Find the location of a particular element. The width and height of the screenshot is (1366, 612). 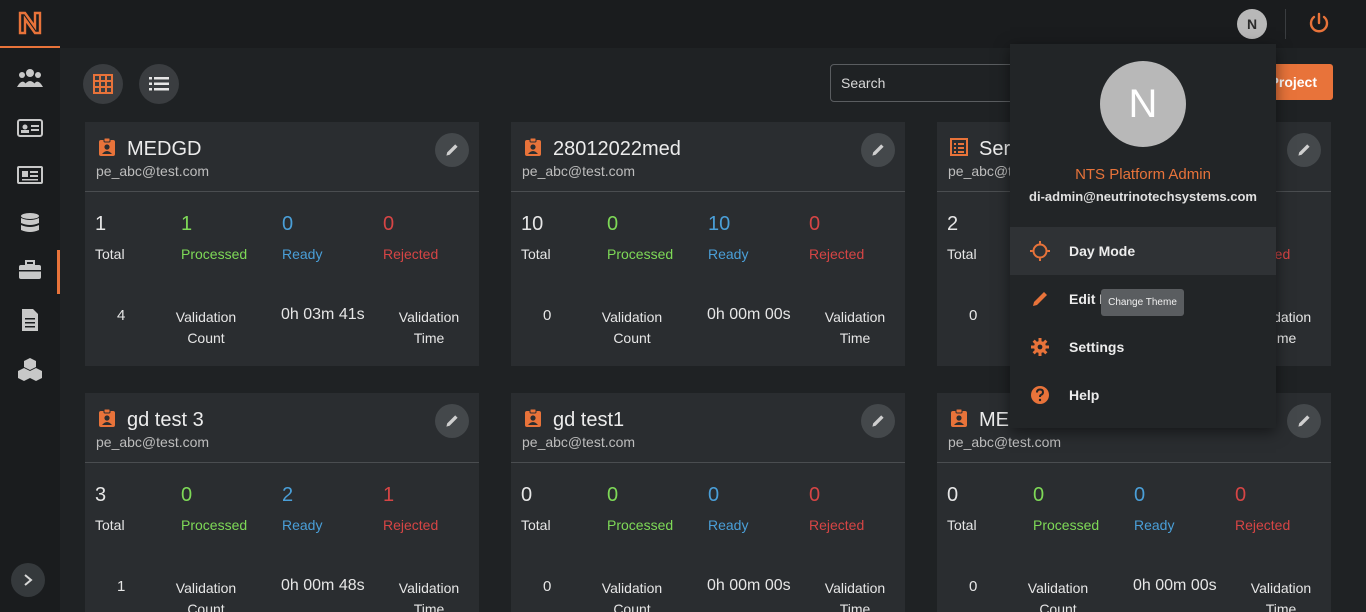

app-logo is located at coordinates (30, 24).